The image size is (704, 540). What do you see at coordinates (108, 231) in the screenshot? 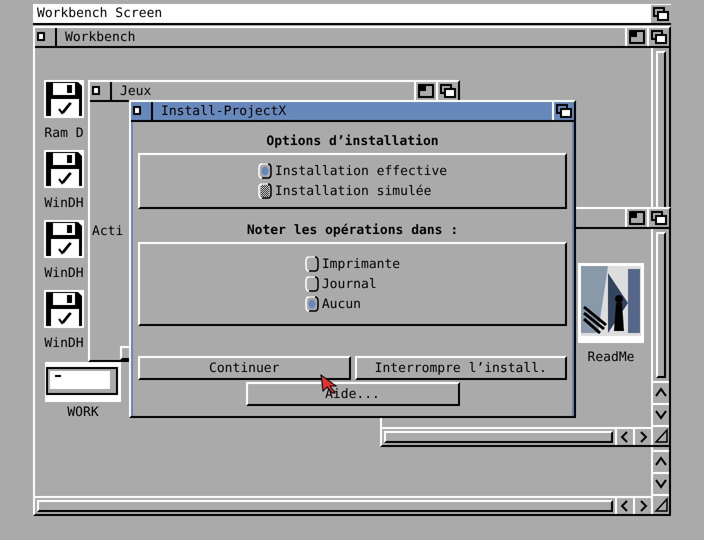
I see `drawer-text: Acti` at bounding box center [108, 231].